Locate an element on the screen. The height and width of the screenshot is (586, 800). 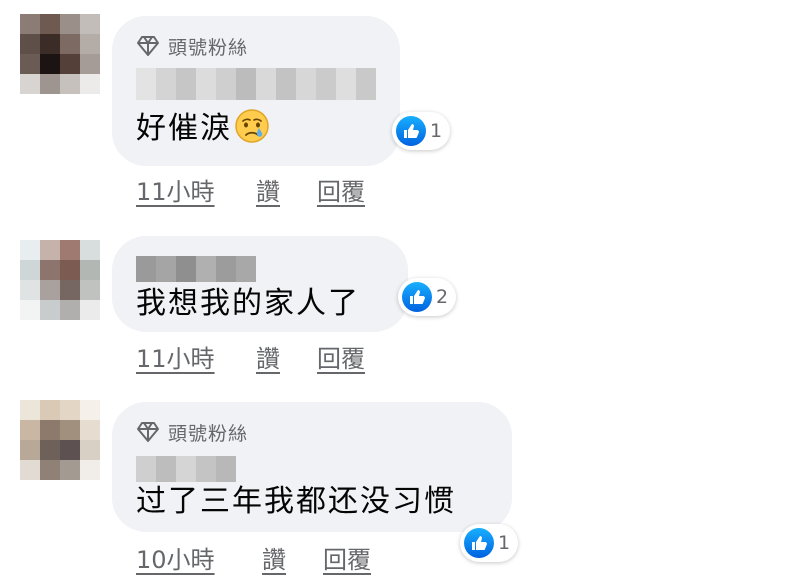
comment-text: 过了三年我都还没习惯 is located at coordinates (296, 501).